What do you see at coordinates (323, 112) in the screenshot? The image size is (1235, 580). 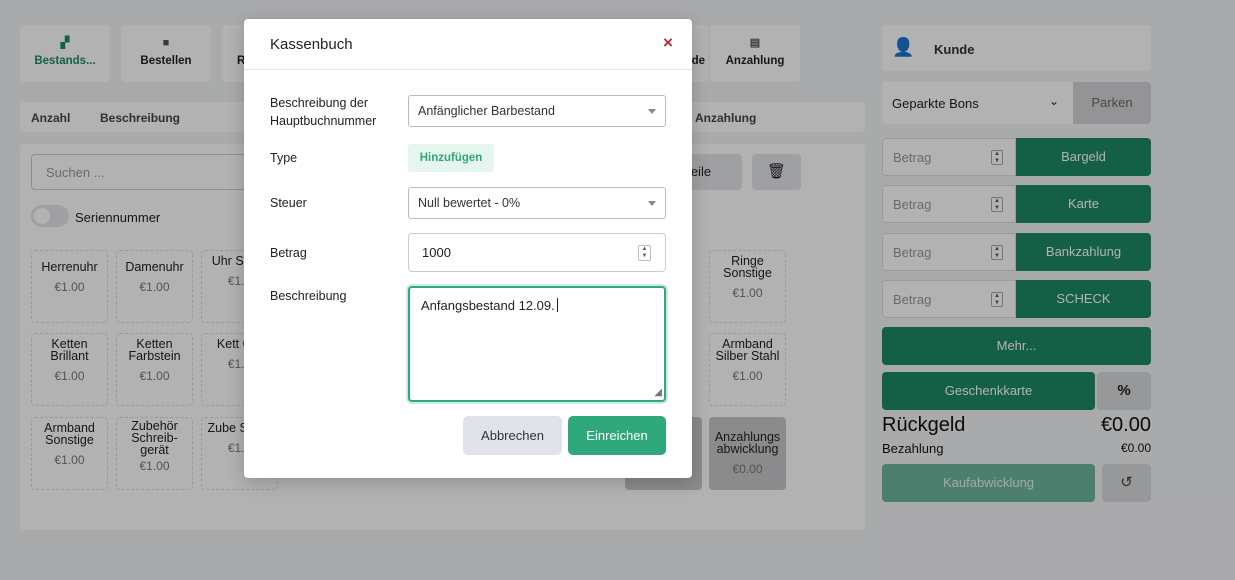 I see `ledger-description-label: Beschreibung der Hauptbuchnummer` at bounding box center [323, 112].